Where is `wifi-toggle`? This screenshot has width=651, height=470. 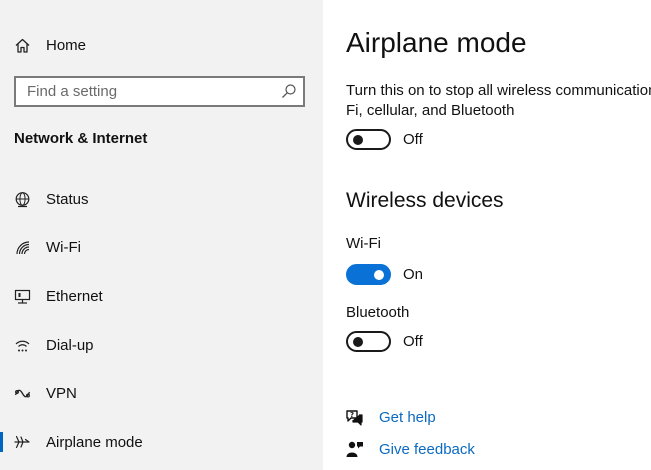
wifi-toggle is located at coordinates (368, 274).